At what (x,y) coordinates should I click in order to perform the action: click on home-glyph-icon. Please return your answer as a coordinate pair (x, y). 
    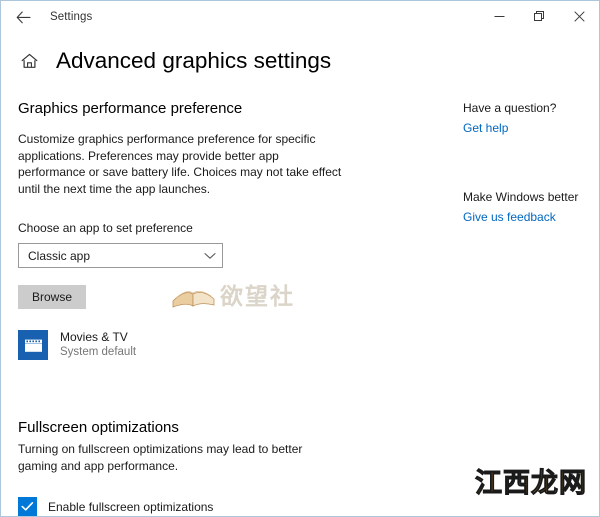
    Looking at the image, I should click on (29, 60).